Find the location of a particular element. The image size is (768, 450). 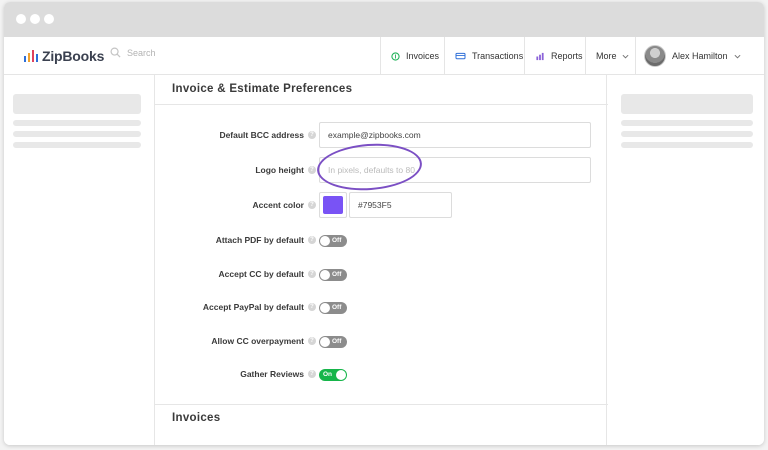

label-logo-height: Logo height ? is located at coordinates (285, 170).